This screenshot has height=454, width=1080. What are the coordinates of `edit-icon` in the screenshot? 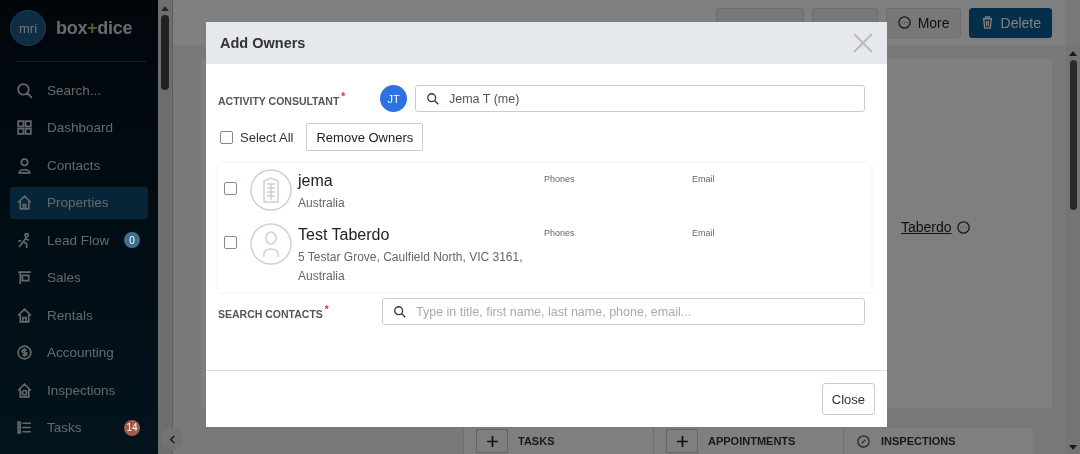 It's located at (863, 441).